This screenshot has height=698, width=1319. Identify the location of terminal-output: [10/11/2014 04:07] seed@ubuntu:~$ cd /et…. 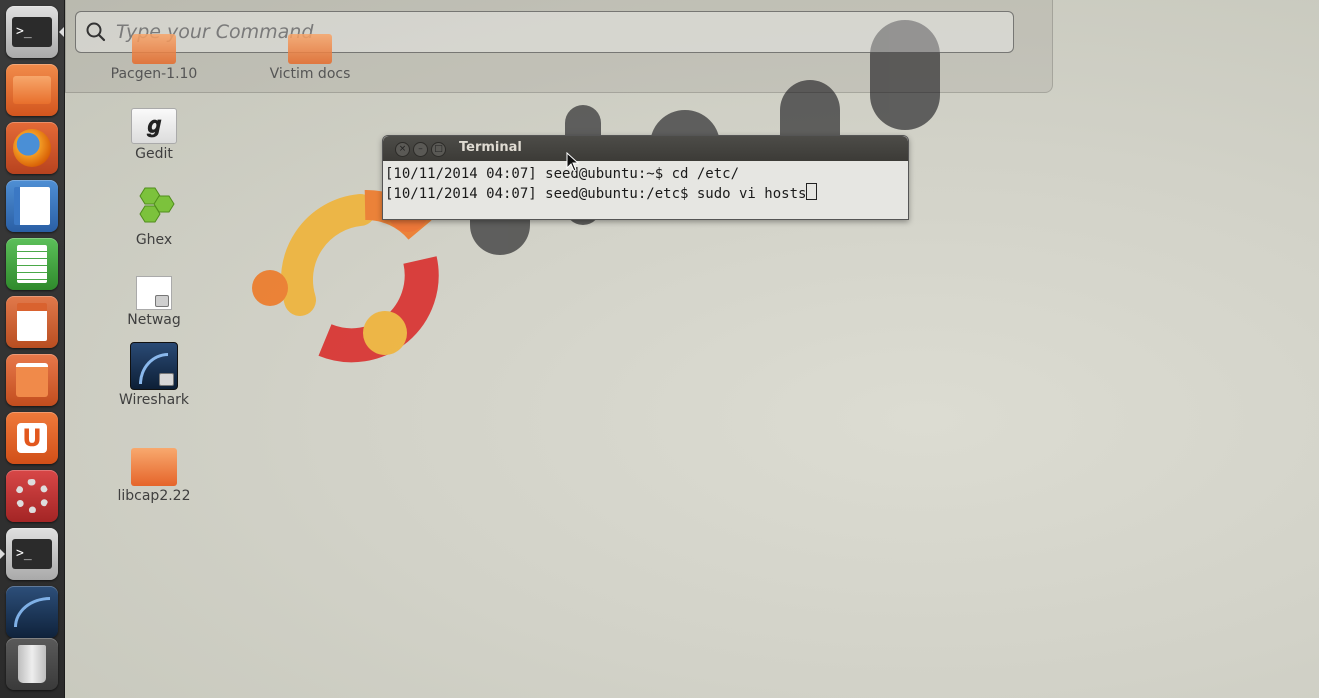
(645, 184).